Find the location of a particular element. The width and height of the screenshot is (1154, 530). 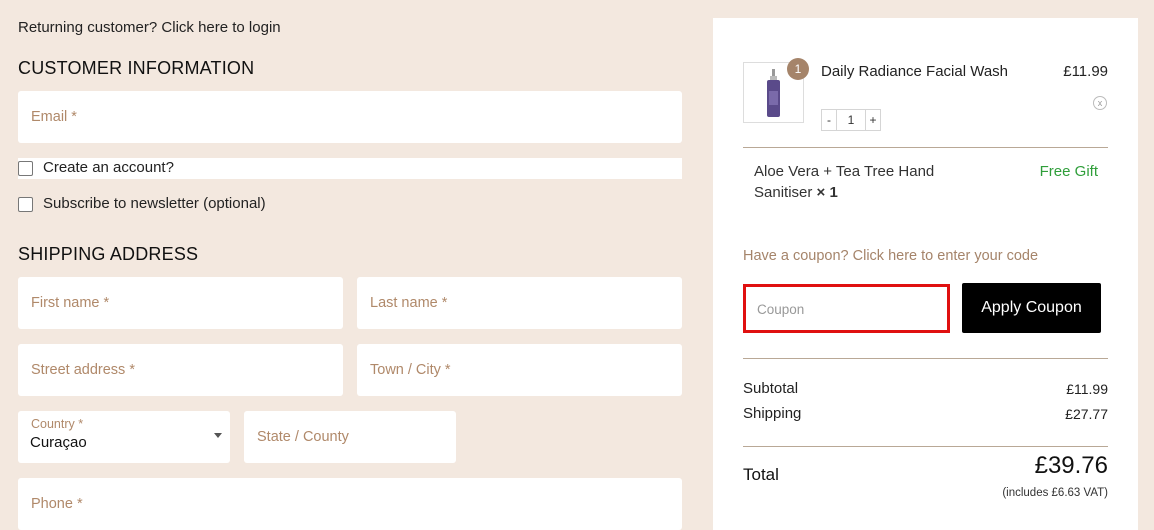

vat-note: (includes £6.63 VAT) is located at coordinates (1055, 493).